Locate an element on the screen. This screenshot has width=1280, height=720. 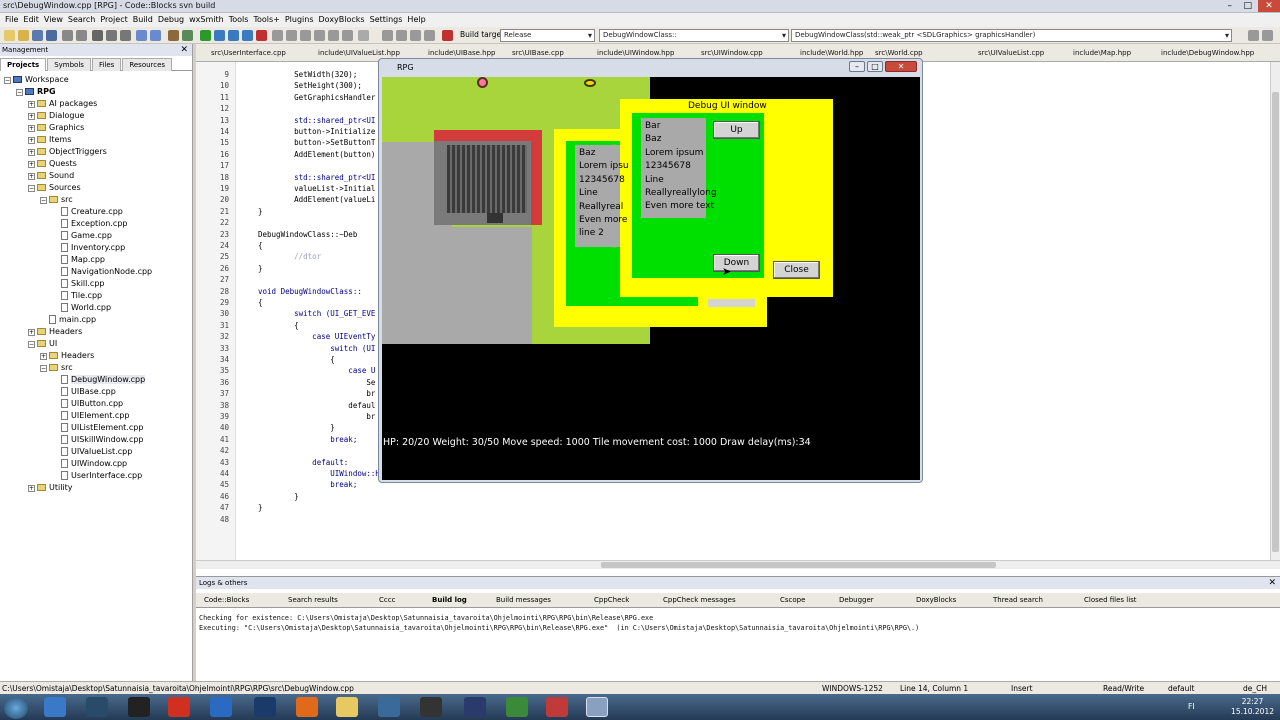
code-line: default: is located at coordinates (303, 462).